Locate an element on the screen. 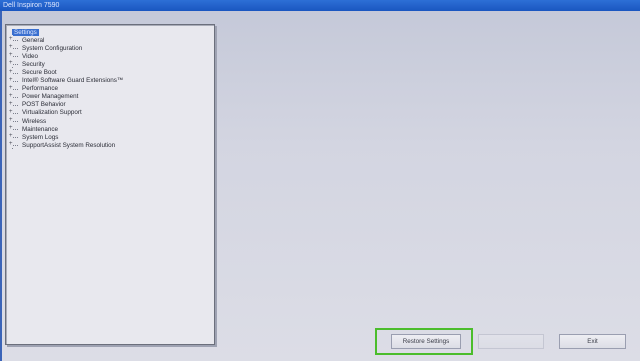 This screenshot has width=640, height=361. disabled-button is located at coordinates (511, 341).